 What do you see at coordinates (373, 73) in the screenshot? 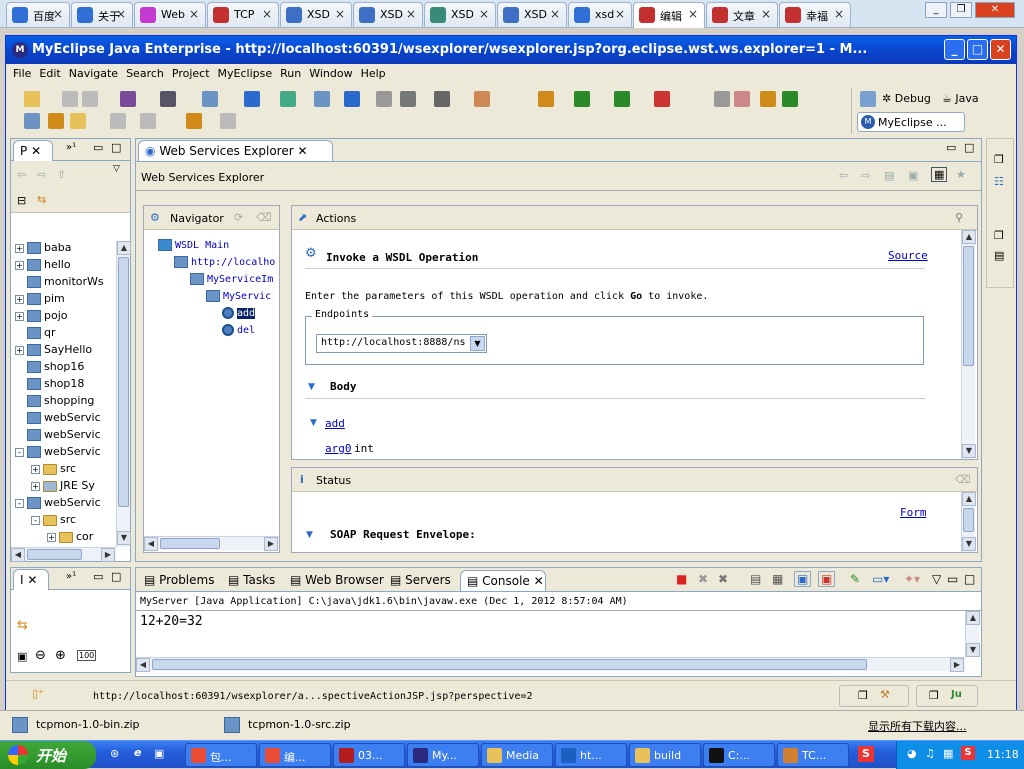
I see `menu-item-help: Help` at bounding box center [373, 73].